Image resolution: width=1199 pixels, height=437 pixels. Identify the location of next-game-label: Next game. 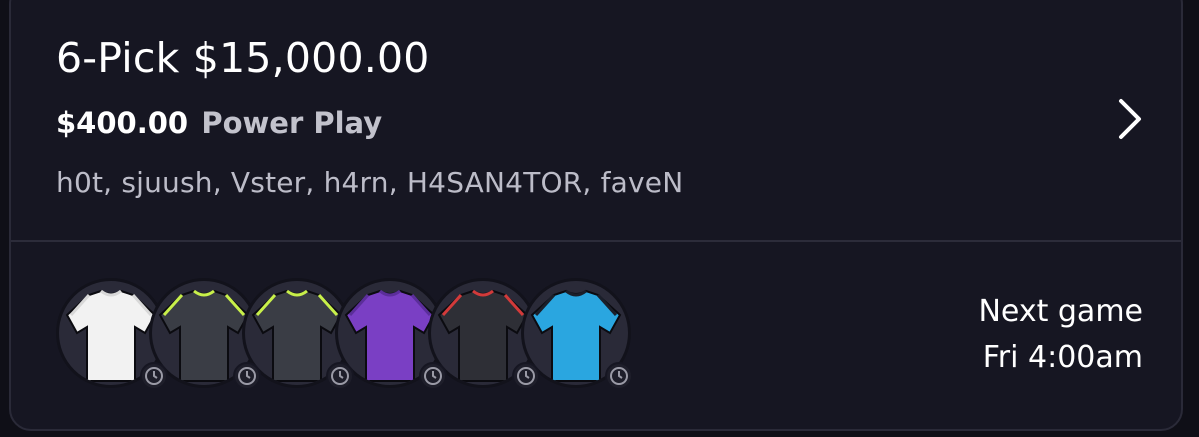
(1060, 311).